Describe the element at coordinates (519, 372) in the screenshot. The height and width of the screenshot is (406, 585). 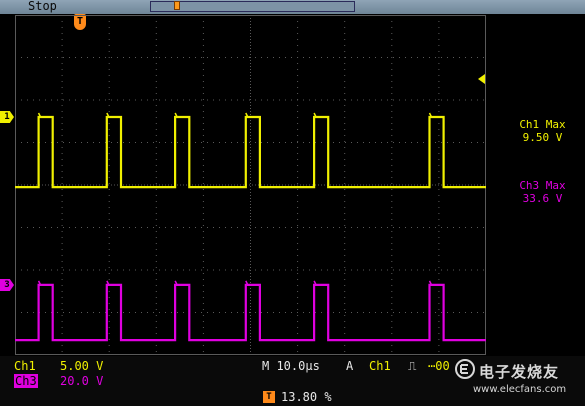
I see `watermark-text: 电子发烧友` at that location.